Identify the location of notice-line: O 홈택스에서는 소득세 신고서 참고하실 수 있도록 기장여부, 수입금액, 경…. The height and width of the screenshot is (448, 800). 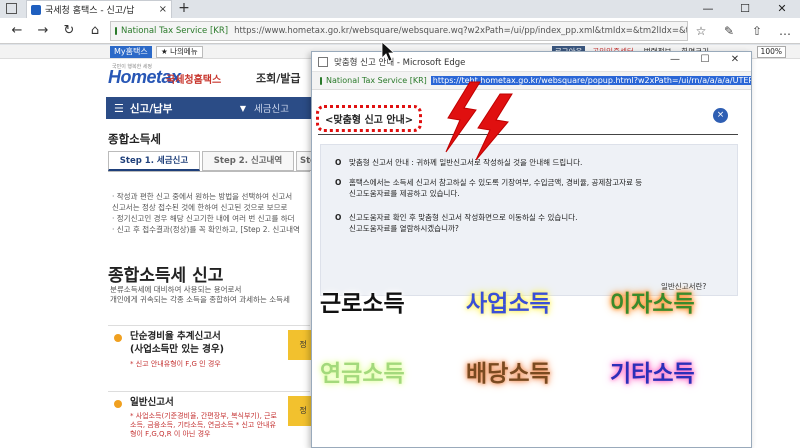
(488, 182).